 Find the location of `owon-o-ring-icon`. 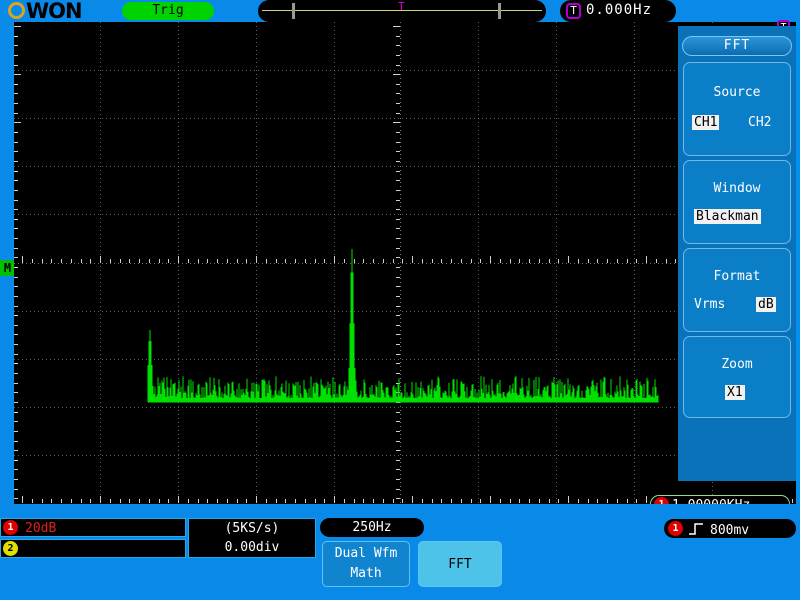

owon-o-ring-icon is located at coordinates (16, 10).